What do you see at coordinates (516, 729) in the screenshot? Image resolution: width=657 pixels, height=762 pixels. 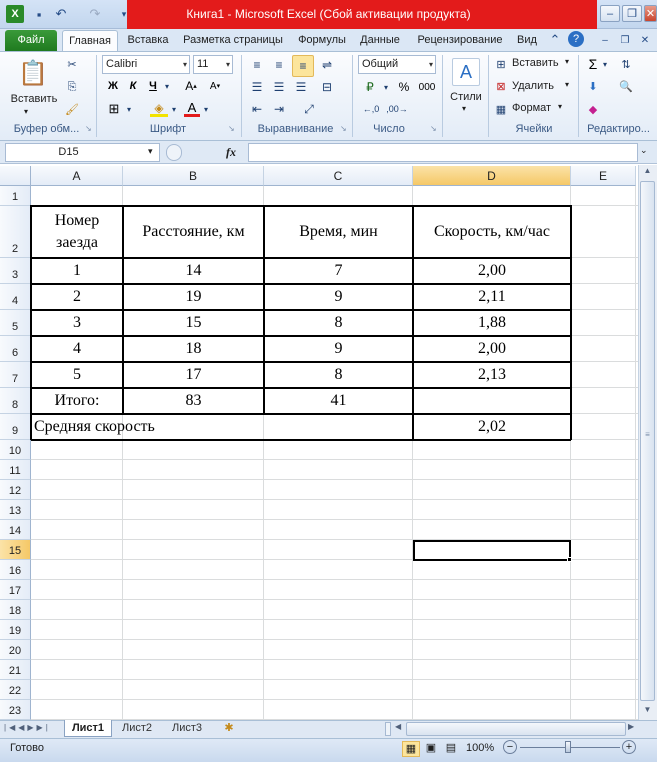 I see `horizontal-scroll-thumb` at bounding box center [516, 729].